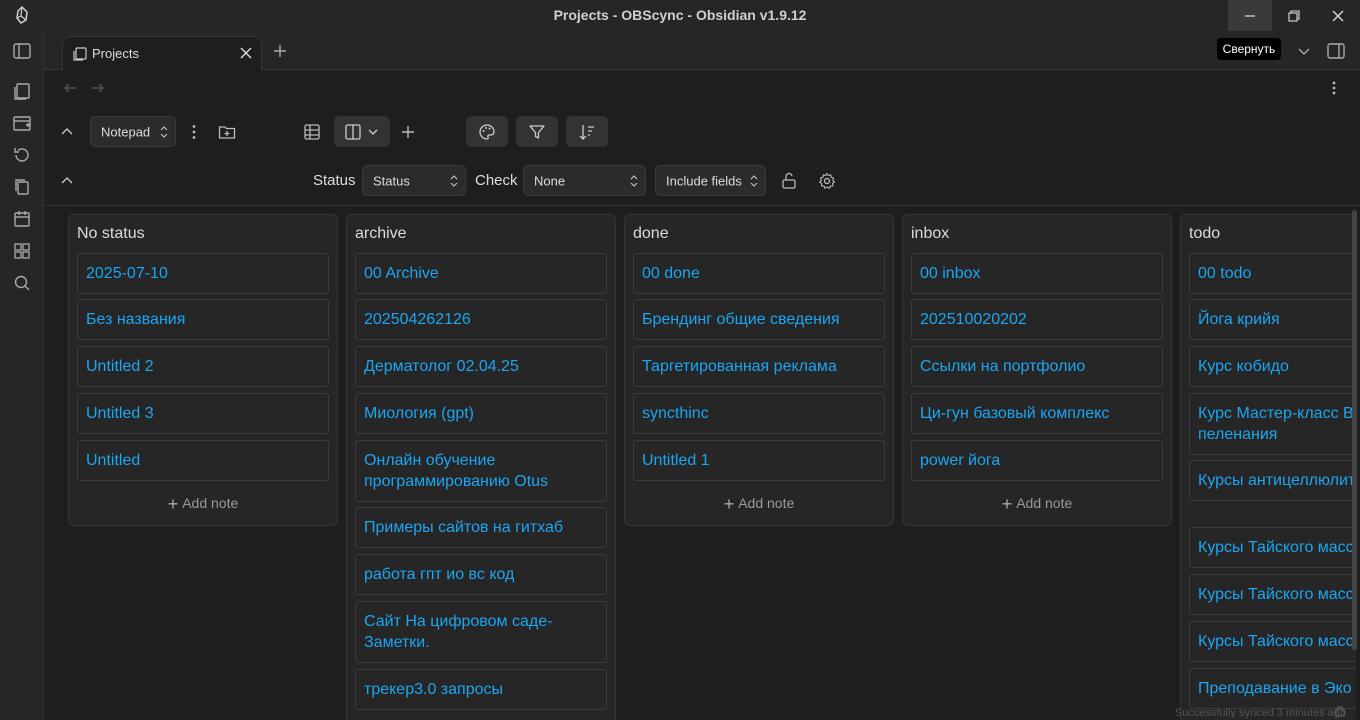 The width and height of the screenshot is (1360, 720). What do you see at coordinates (381, 233) in the screenshot?
I see `column-title: archive` at bounding box center [381, 233].